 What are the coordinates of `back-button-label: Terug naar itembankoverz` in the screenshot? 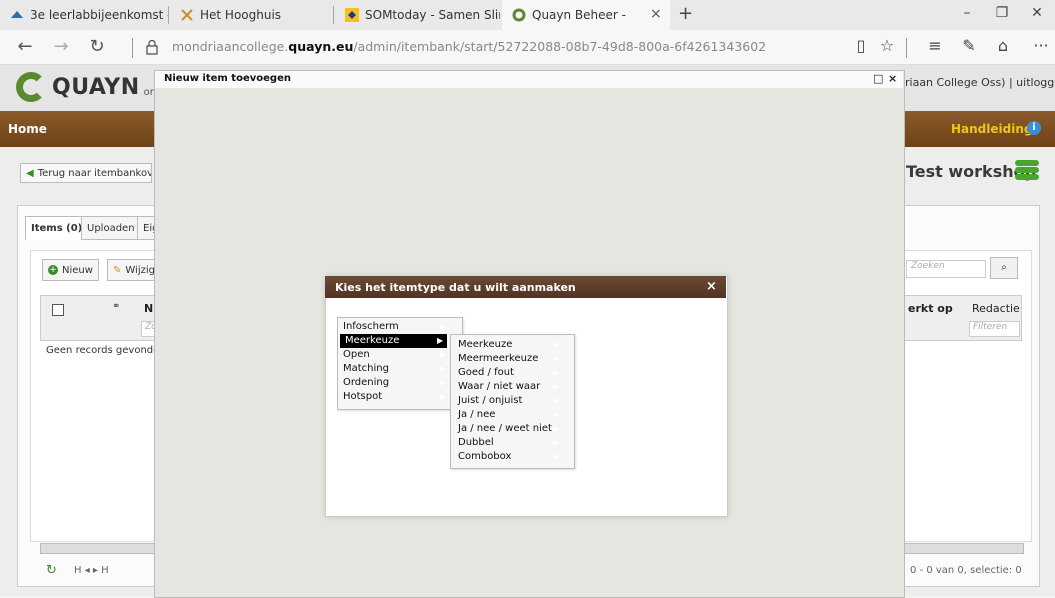 It's located at (94, 173).